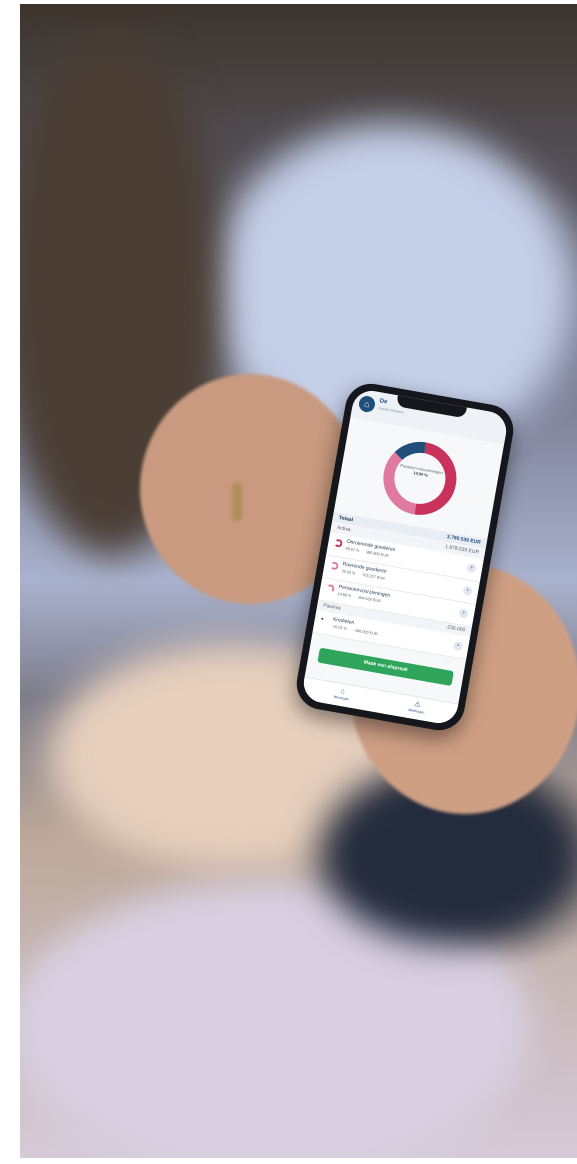 The height and width of the screenshot is (1164, 577). I want to click on allocation-donut-chart: Pensioen-voorzieningen 14,00 %, so click(420, 478).